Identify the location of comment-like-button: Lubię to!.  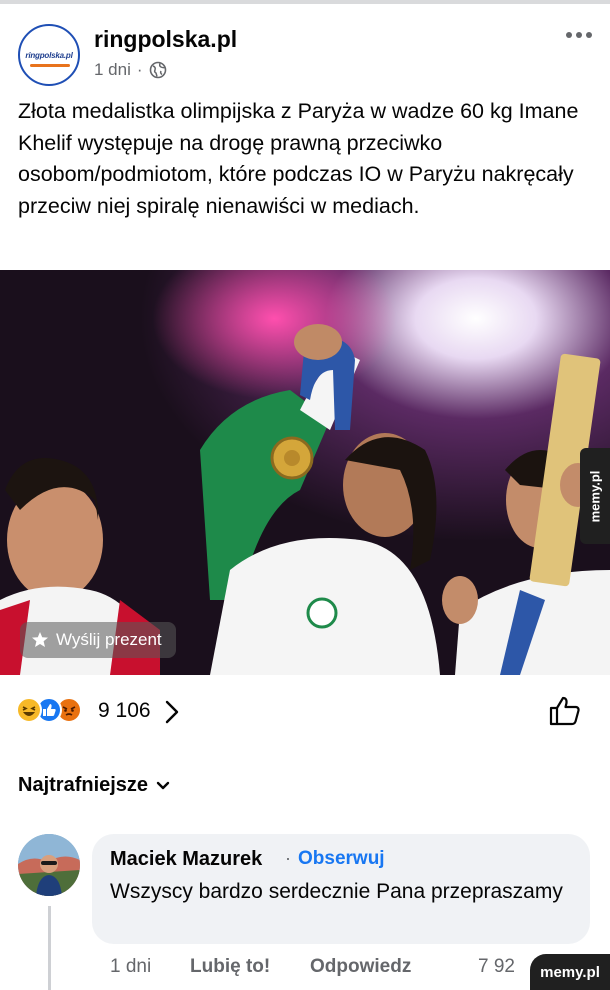
(230, 967).